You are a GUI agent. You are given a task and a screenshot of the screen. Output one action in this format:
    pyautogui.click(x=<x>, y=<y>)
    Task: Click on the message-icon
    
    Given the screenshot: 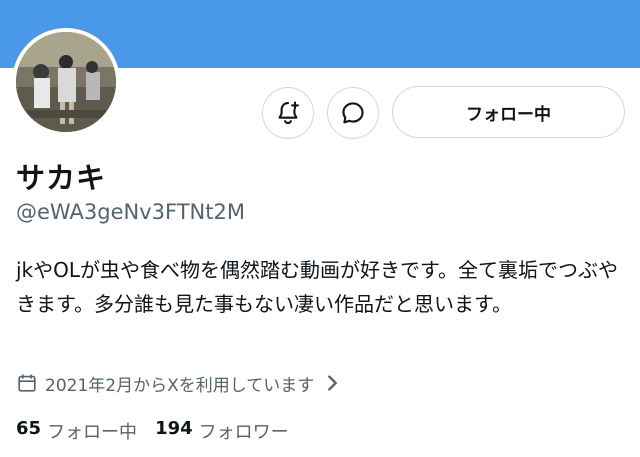 What is the action you would take?
    pyautogui.click(x=353, y=113)
    